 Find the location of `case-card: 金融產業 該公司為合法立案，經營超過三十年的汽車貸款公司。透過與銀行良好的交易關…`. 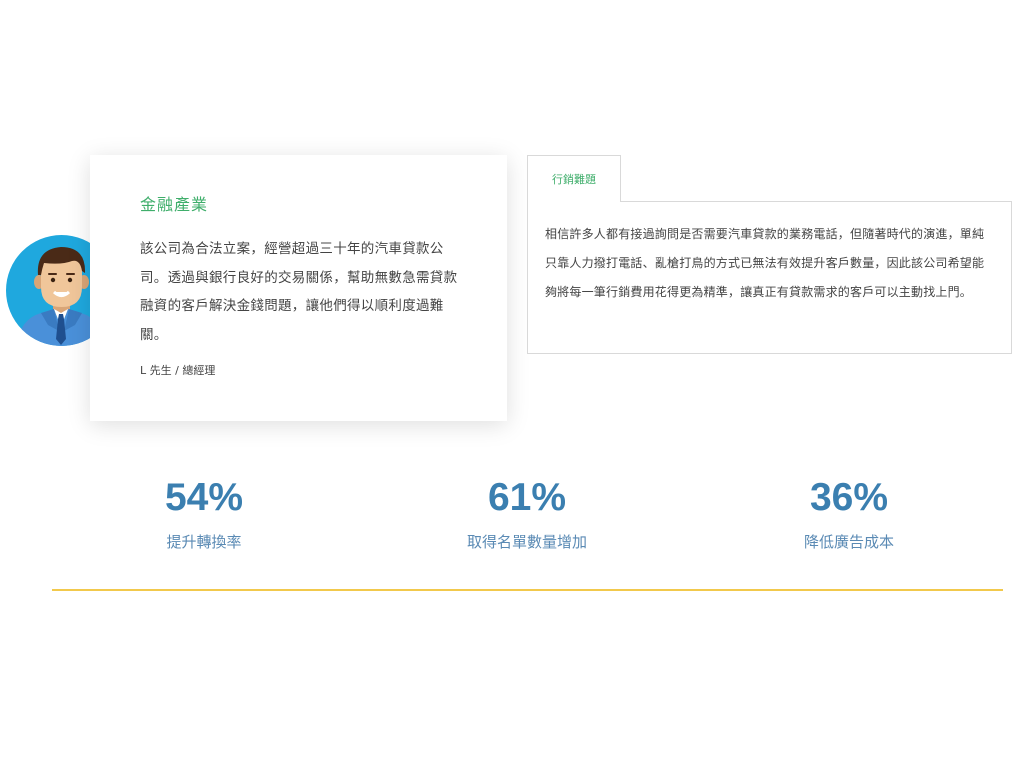

case-card: 金融產業 該公司為合法立案，經營超過三十年的汽車貸款公司。透過與銀行良好的交易關… is located at coordinates (298, 288).